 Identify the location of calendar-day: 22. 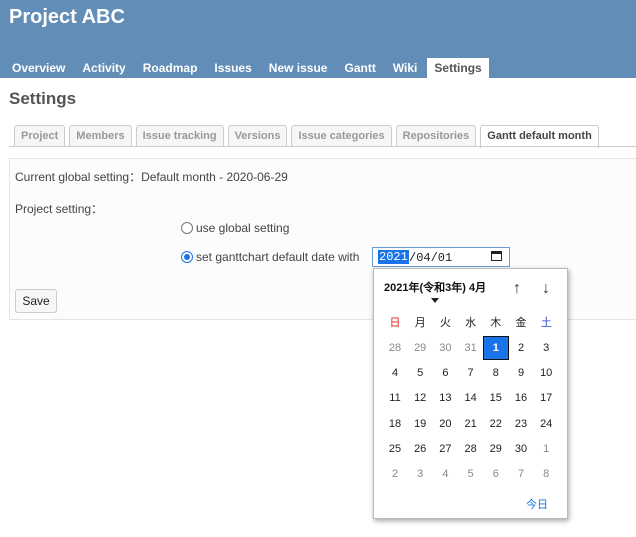
(496, 424).